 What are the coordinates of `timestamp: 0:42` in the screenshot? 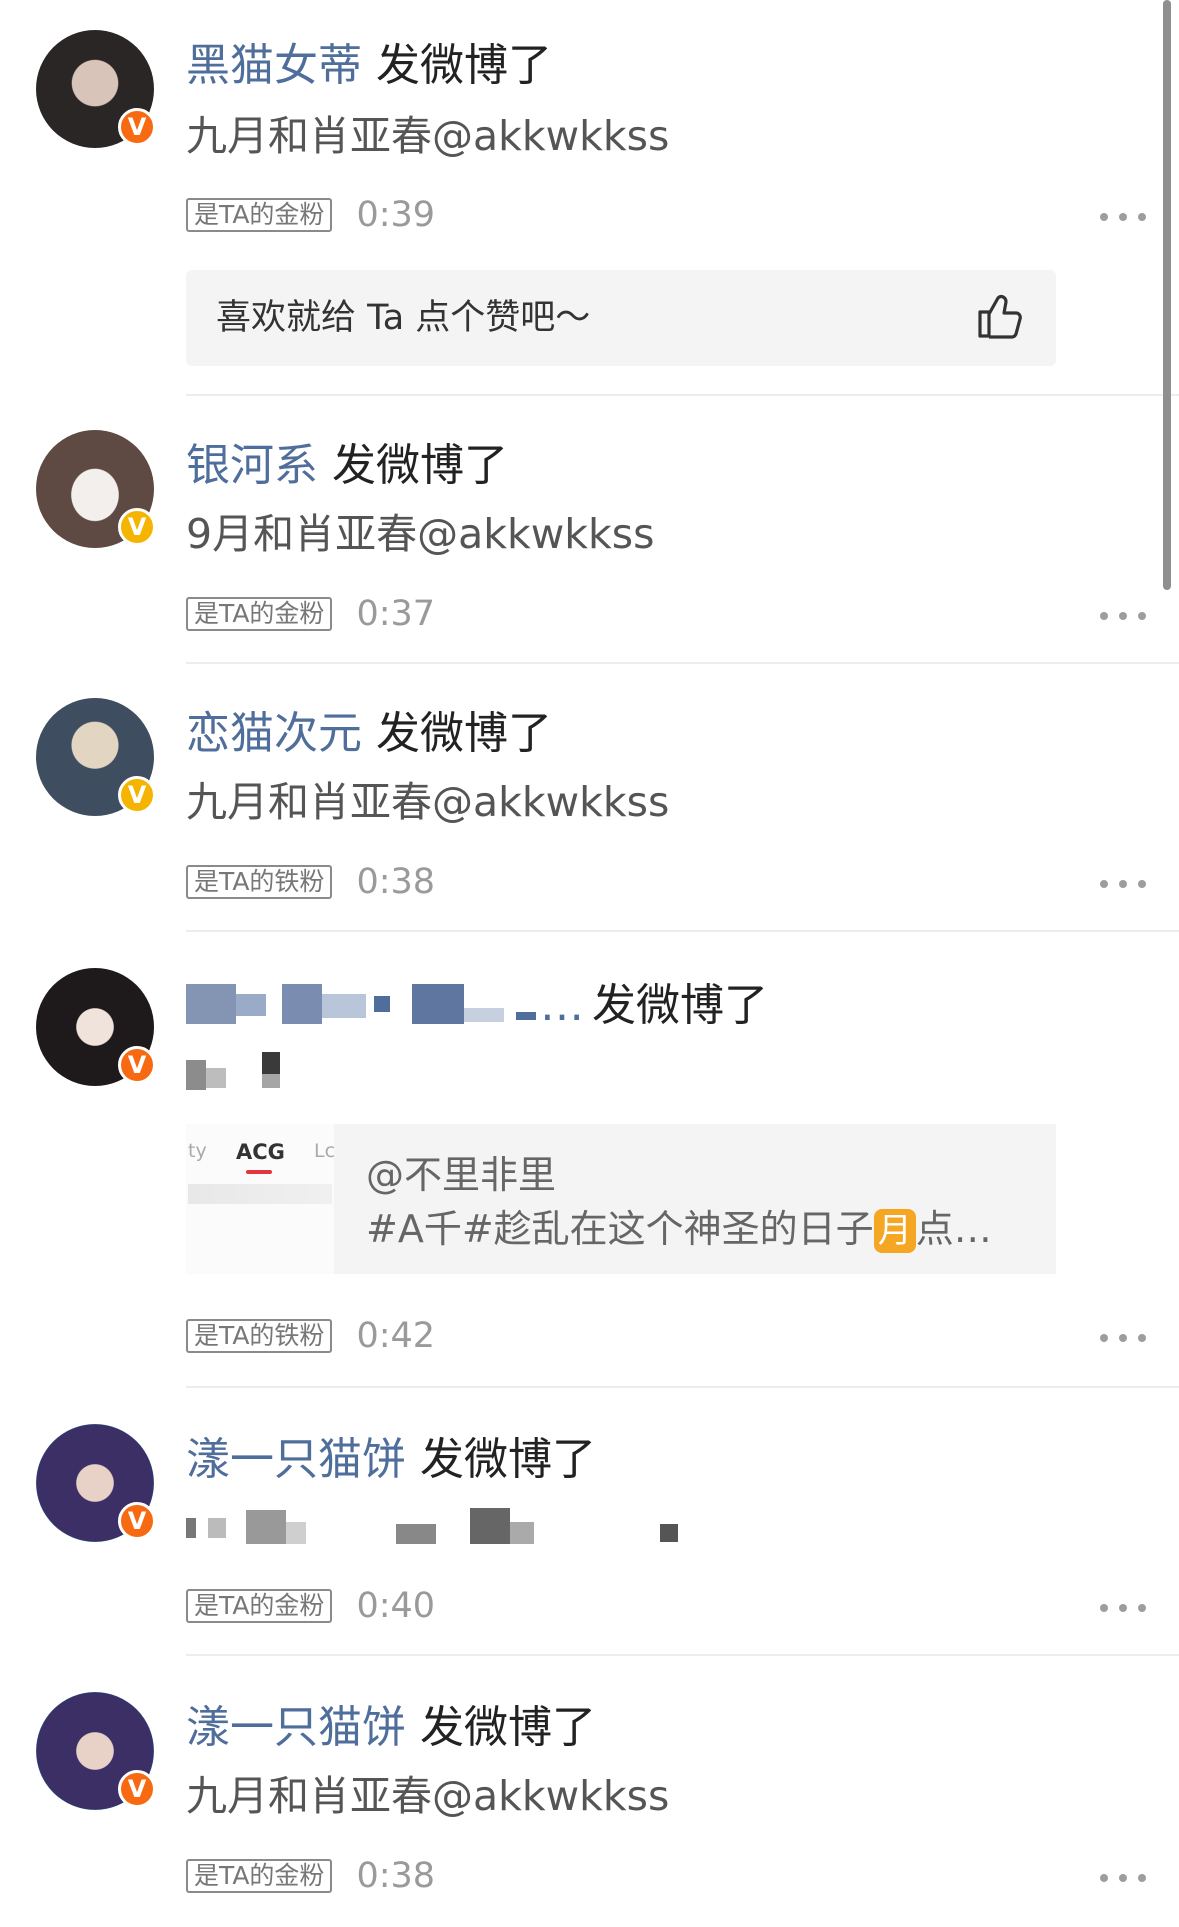 It's located at (396, 1336).